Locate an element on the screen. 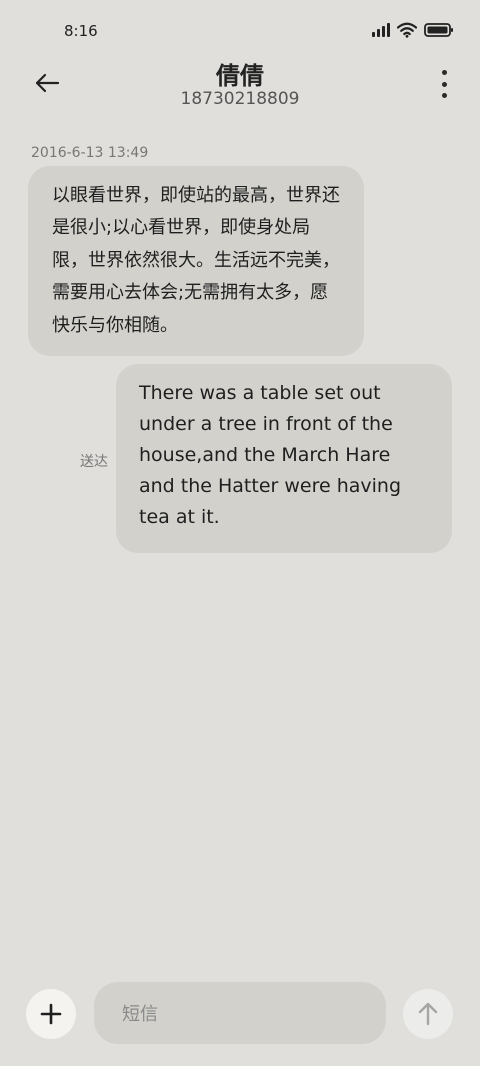  plus-icon is located at coordinates (51, 1014).